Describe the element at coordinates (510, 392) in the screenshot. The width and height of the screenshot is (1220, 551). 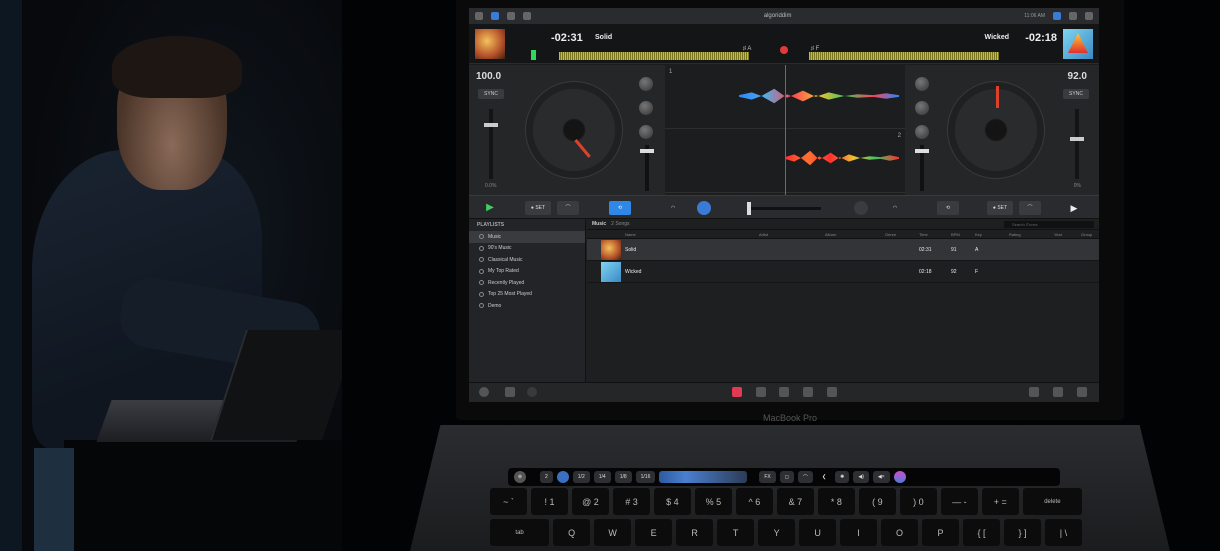
I see `video-icon` at that location.